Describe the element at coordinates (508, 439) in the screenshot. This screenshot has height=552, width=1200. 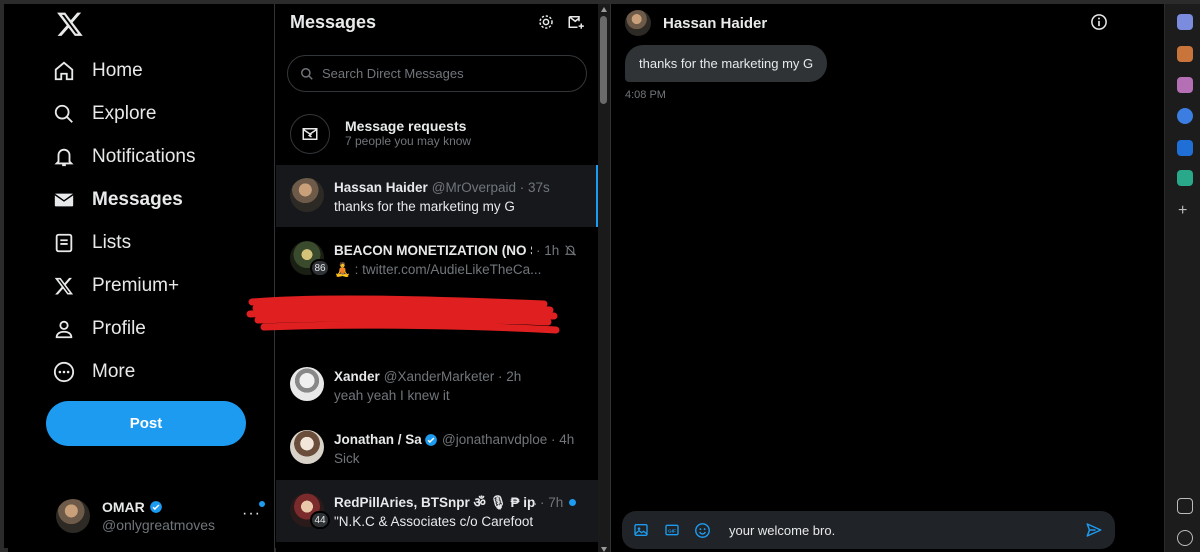
I see `conversation-handle: @jonathanvdploe · 4h` at that location.